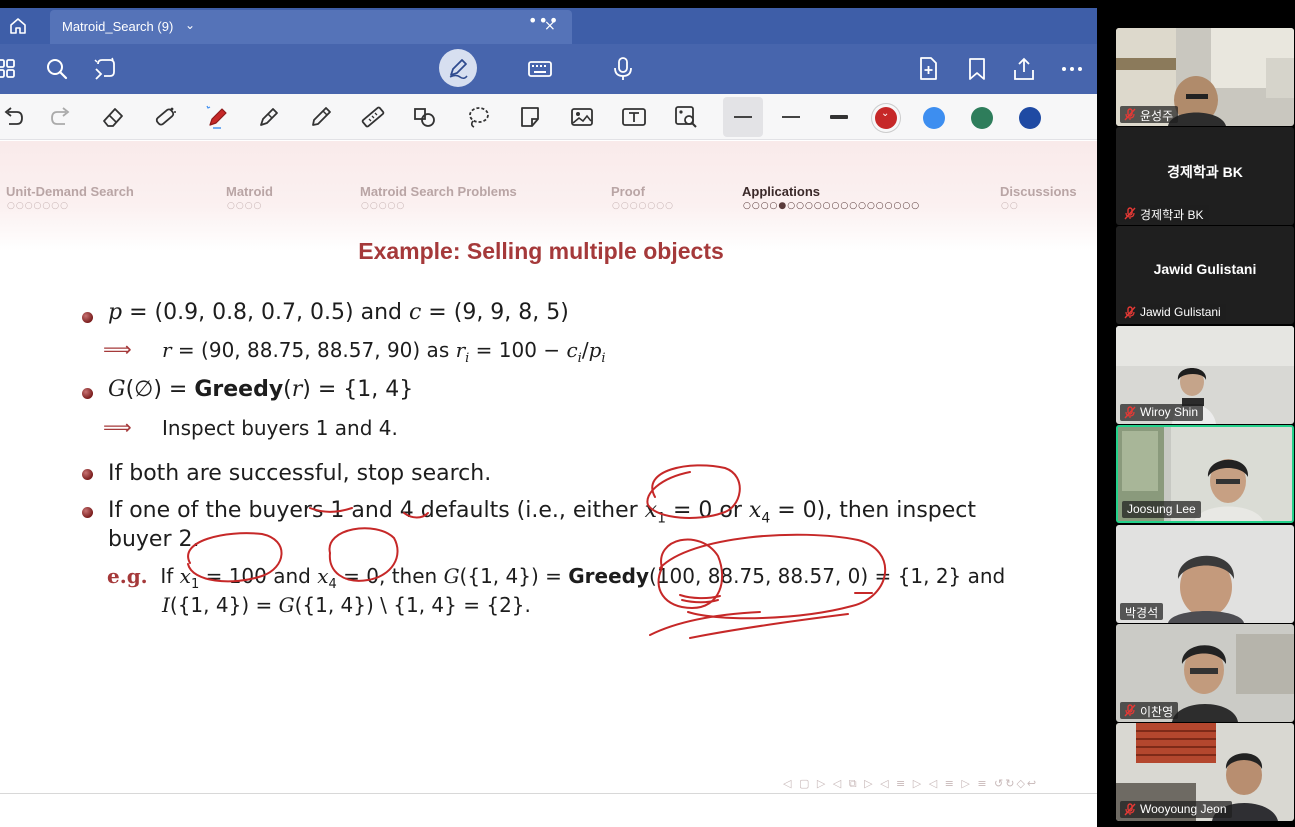 This screenshot has width=1295, height=827. What do you see at coordinates (1038, 191) in the screenshot?
I see `nav-section-discussions: Discussions` at bounding box center [1038, 191].